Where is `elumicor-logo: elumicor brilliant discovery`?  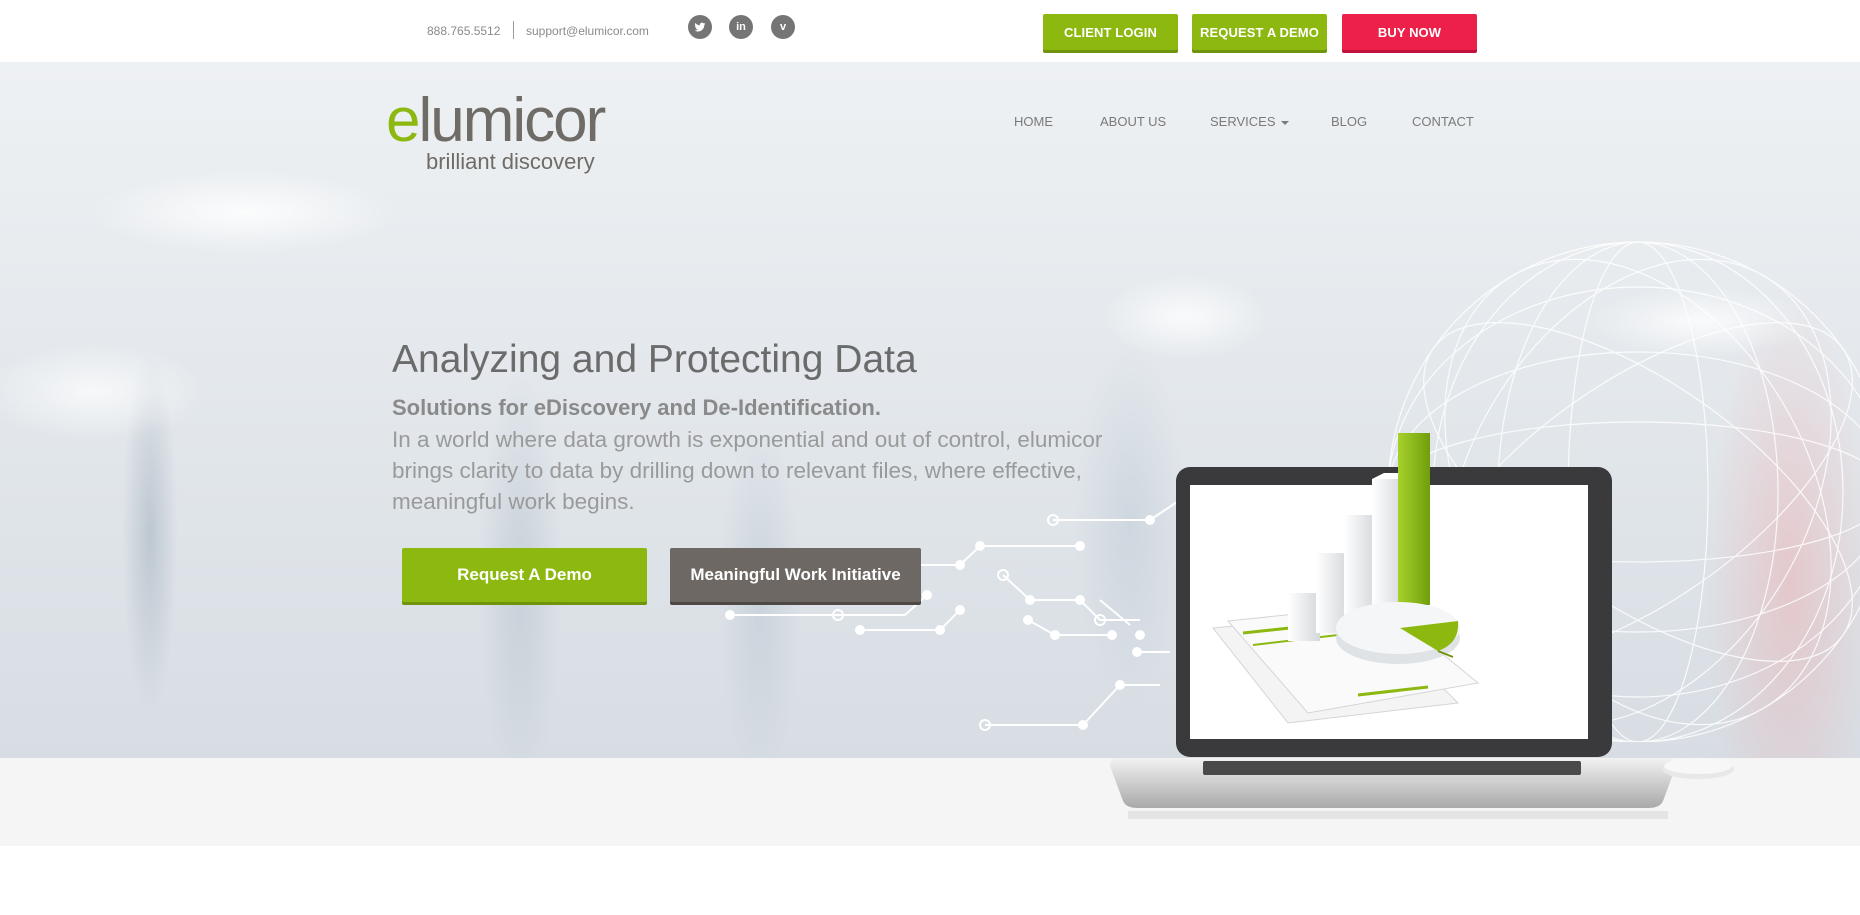
elumicor-logo: elumicor brilliant discovery is located at coordinates (516, 135).